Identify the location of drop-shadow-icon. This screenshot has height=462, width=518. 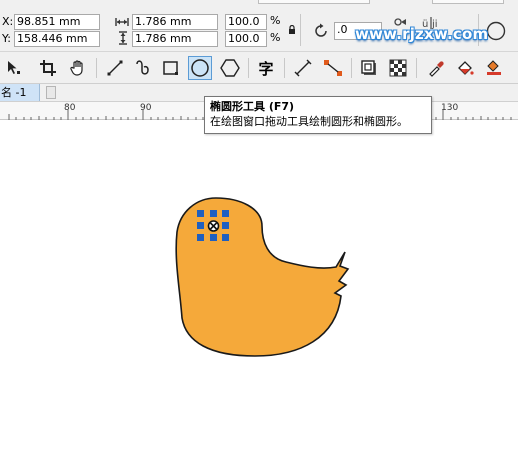
(368, 67).